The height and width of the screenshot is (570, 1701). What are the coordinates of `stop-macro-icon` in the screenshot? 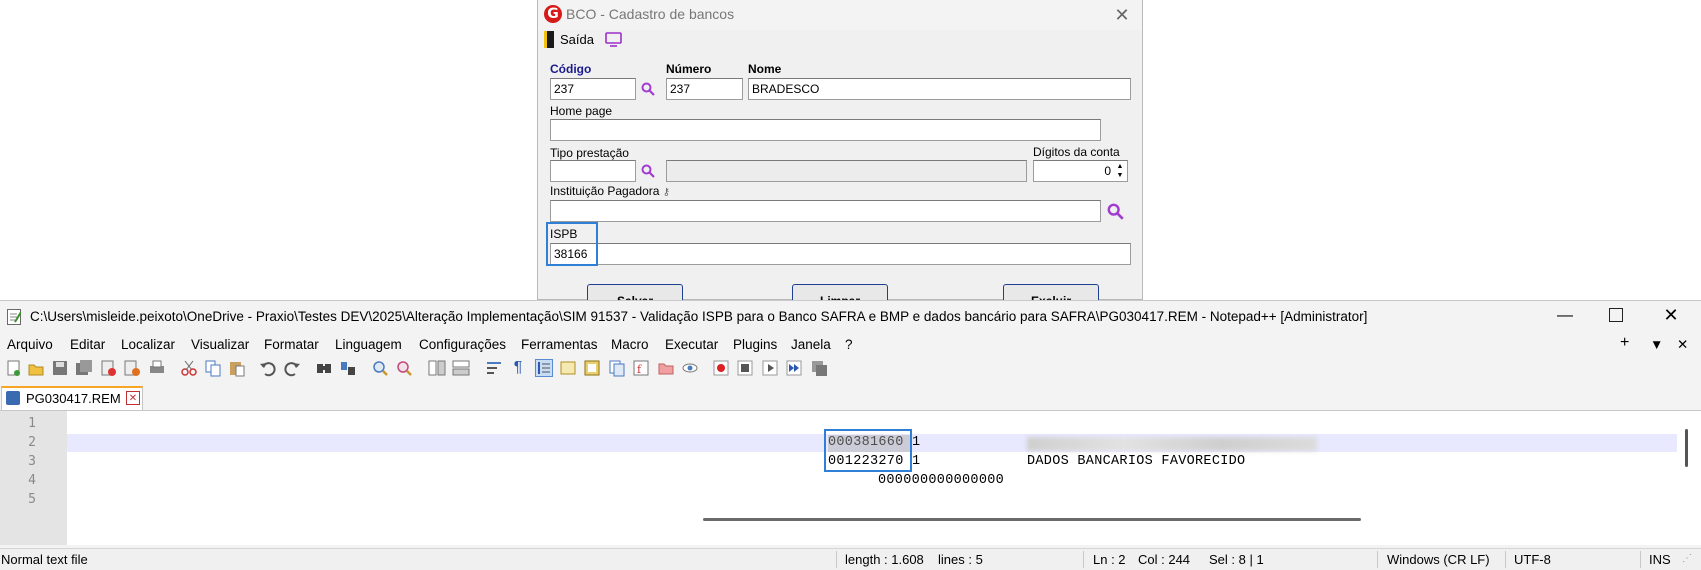 It's located at (745, 368).